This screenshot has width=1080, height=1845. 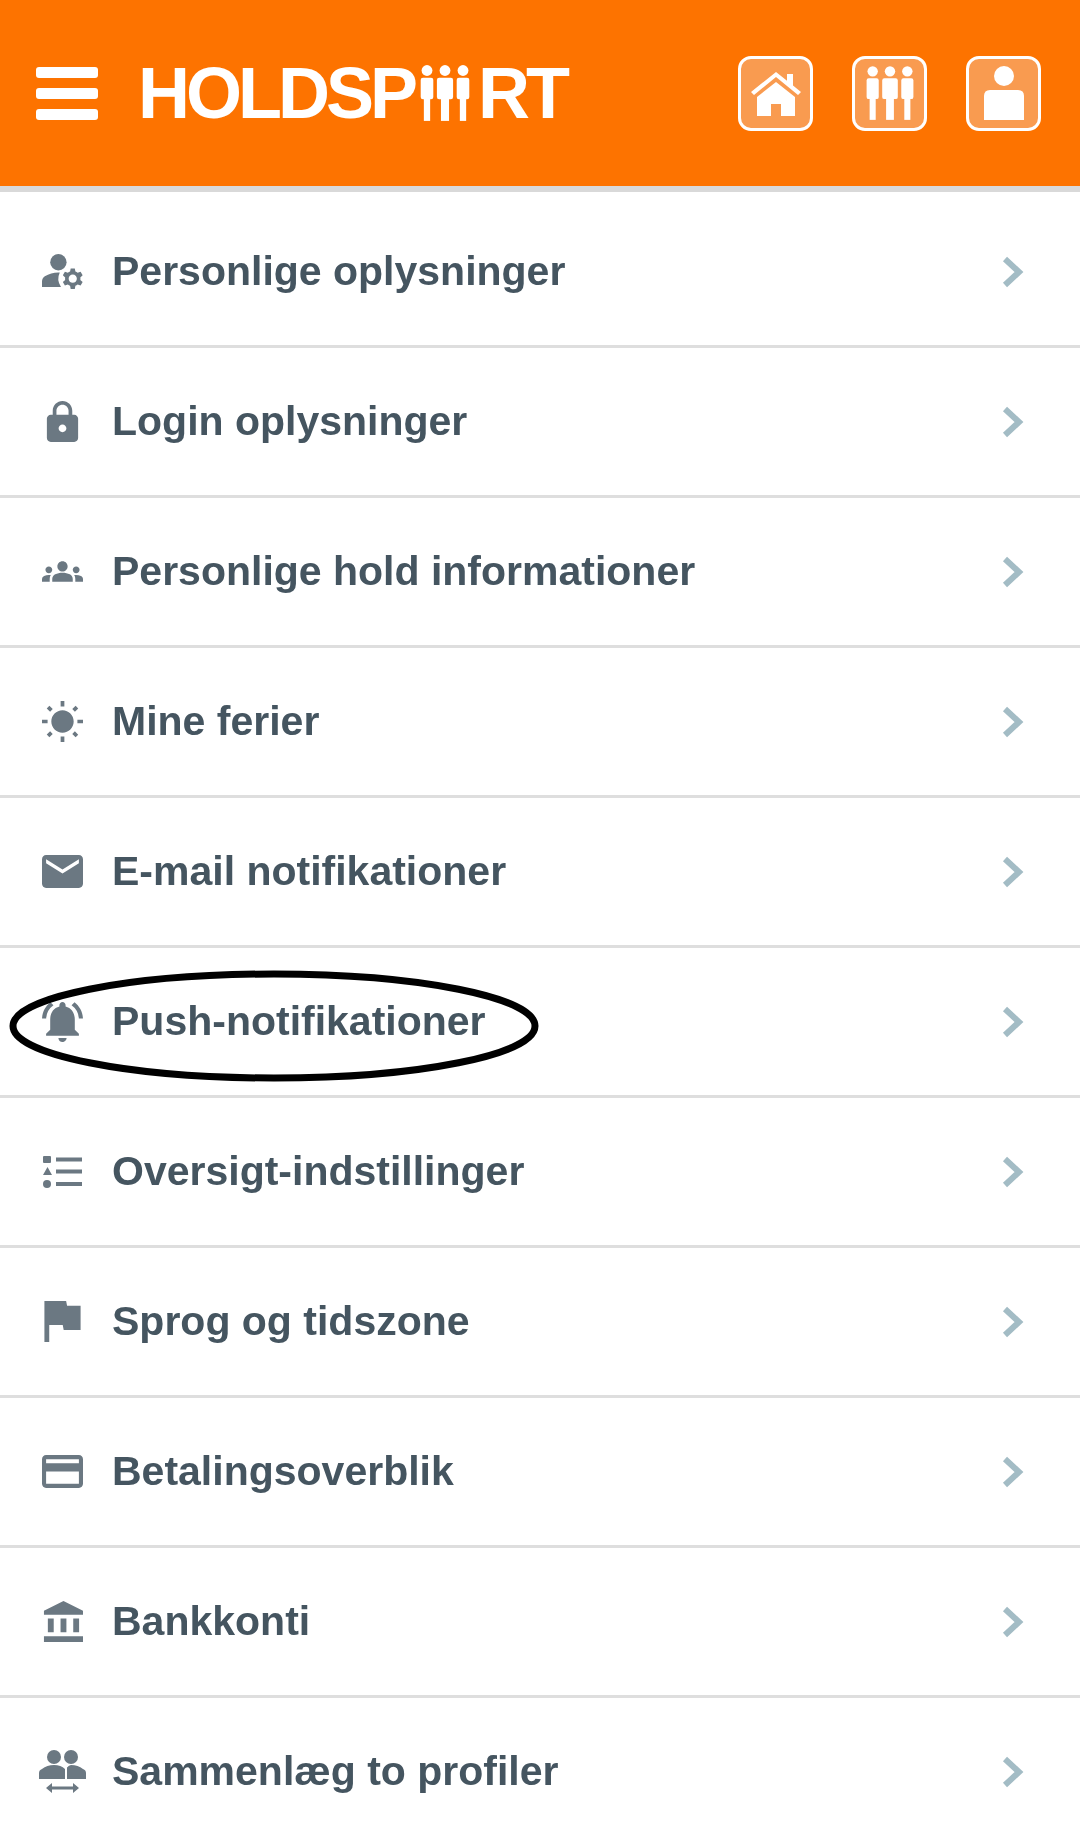 What do you see at coordinates (540, 273) in the screenshot?
I see `settings-menu-item: Personlige oplysninger` at bounding box center [540, 273].